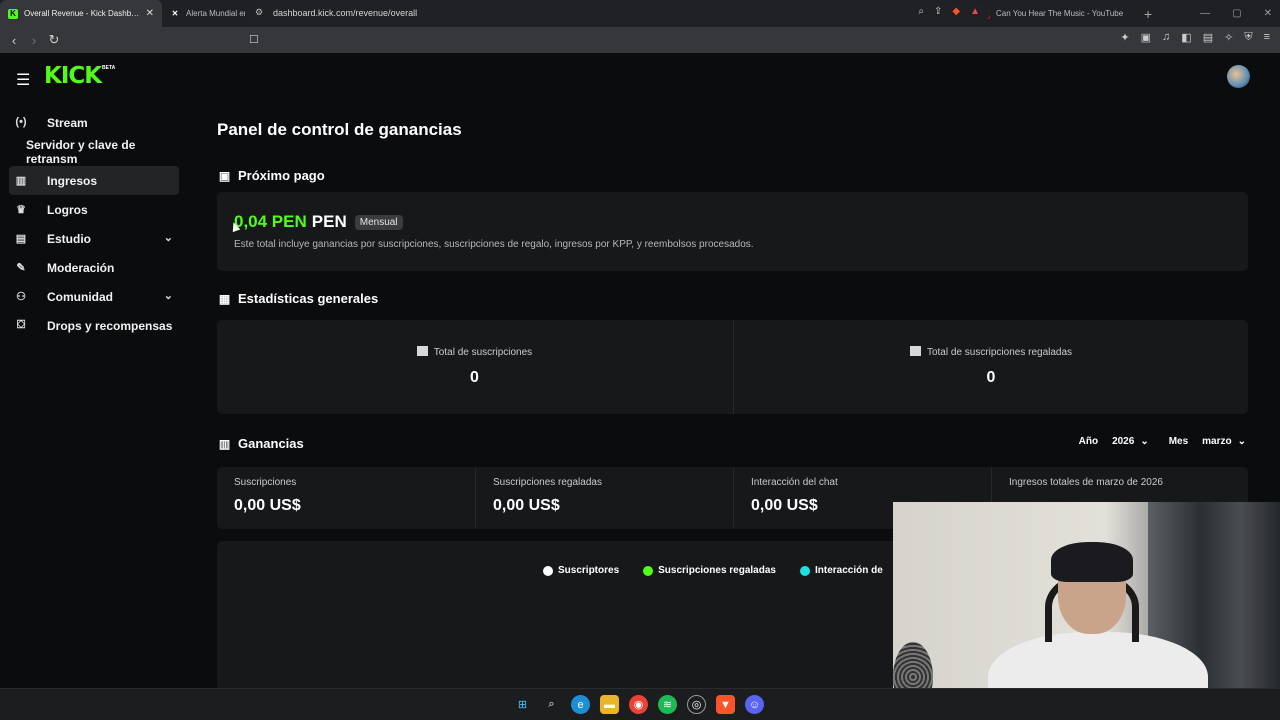 The height and width of the screenshot is (720, 1280). I want to click on kick-icon: K, so click(13, 13).